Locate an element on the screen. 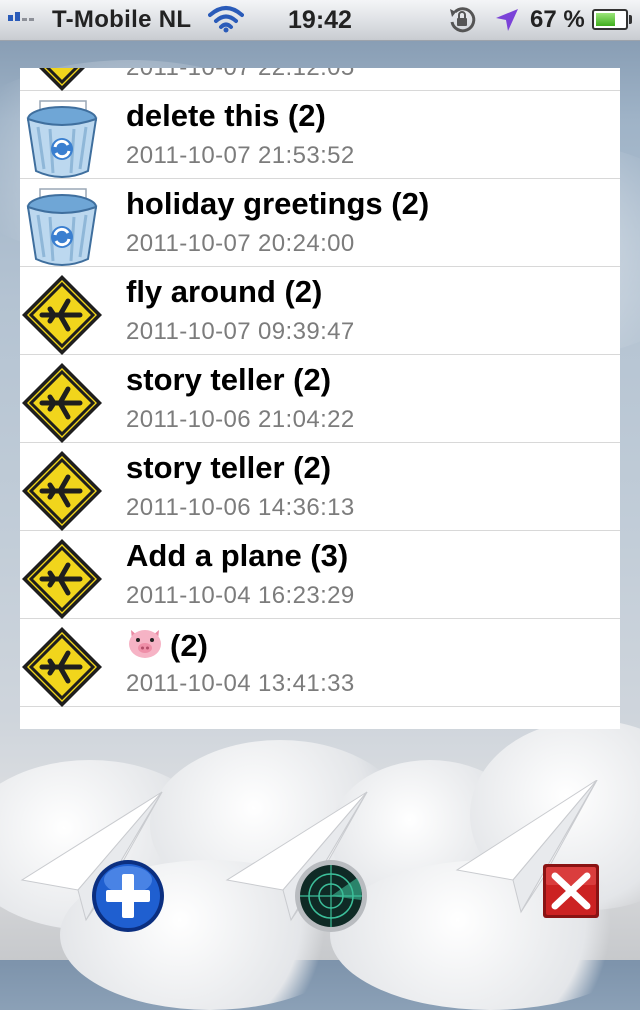 This screenshot has height=1010, width=640. list-item-title-text: holiday greetings (2) is located at coordinates (278, 203).